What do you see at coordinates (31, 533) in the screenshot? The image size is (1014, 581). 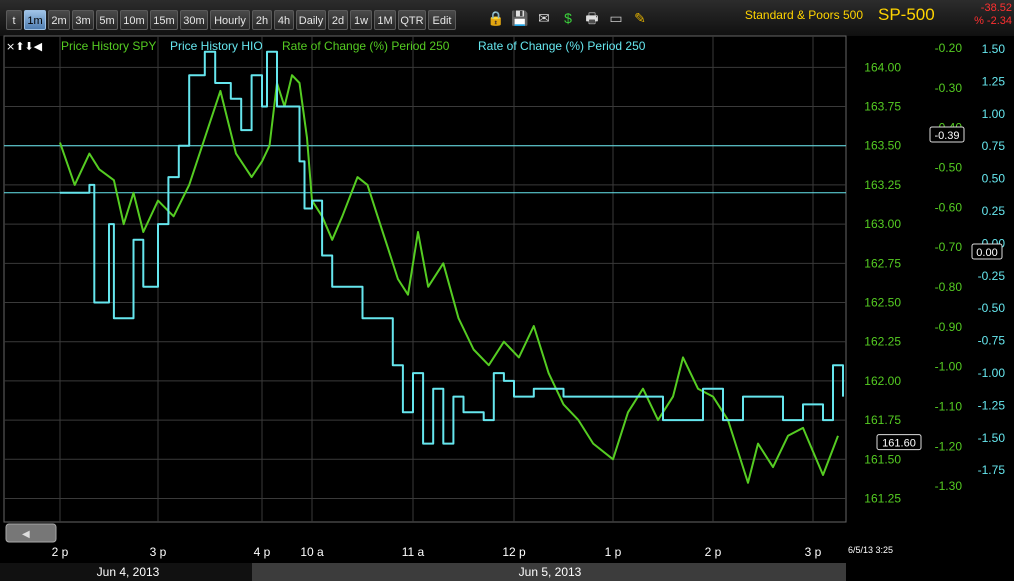 I see `scroll-handle` at bounding box center [31, 533].